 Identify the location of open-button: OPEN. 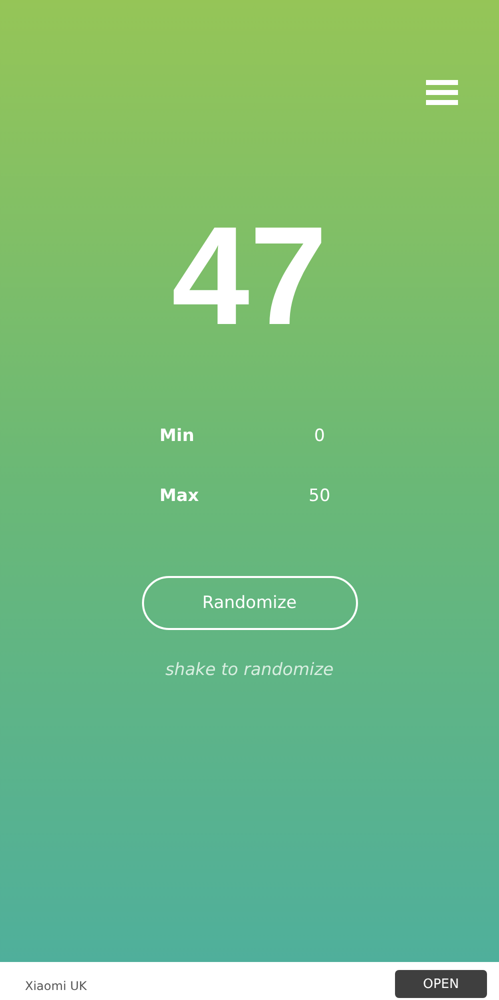
(441, 984).